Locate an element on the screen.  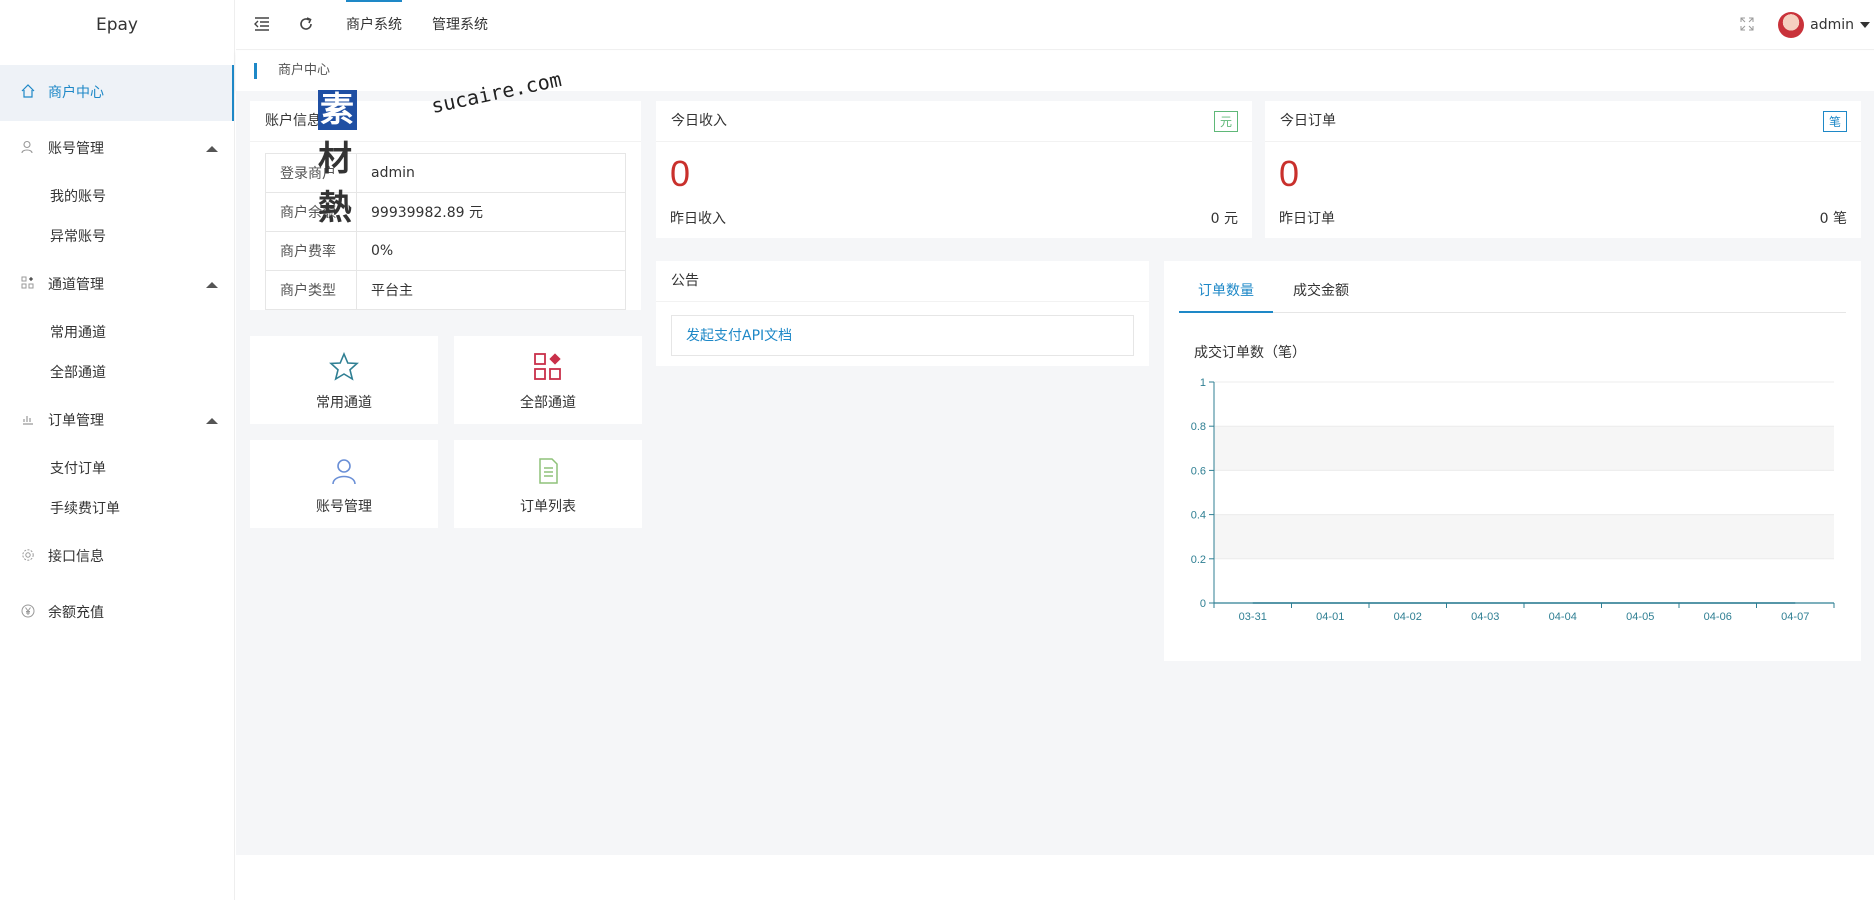
x-tick-label: 04-01 is located at coordinates (1330, 617).